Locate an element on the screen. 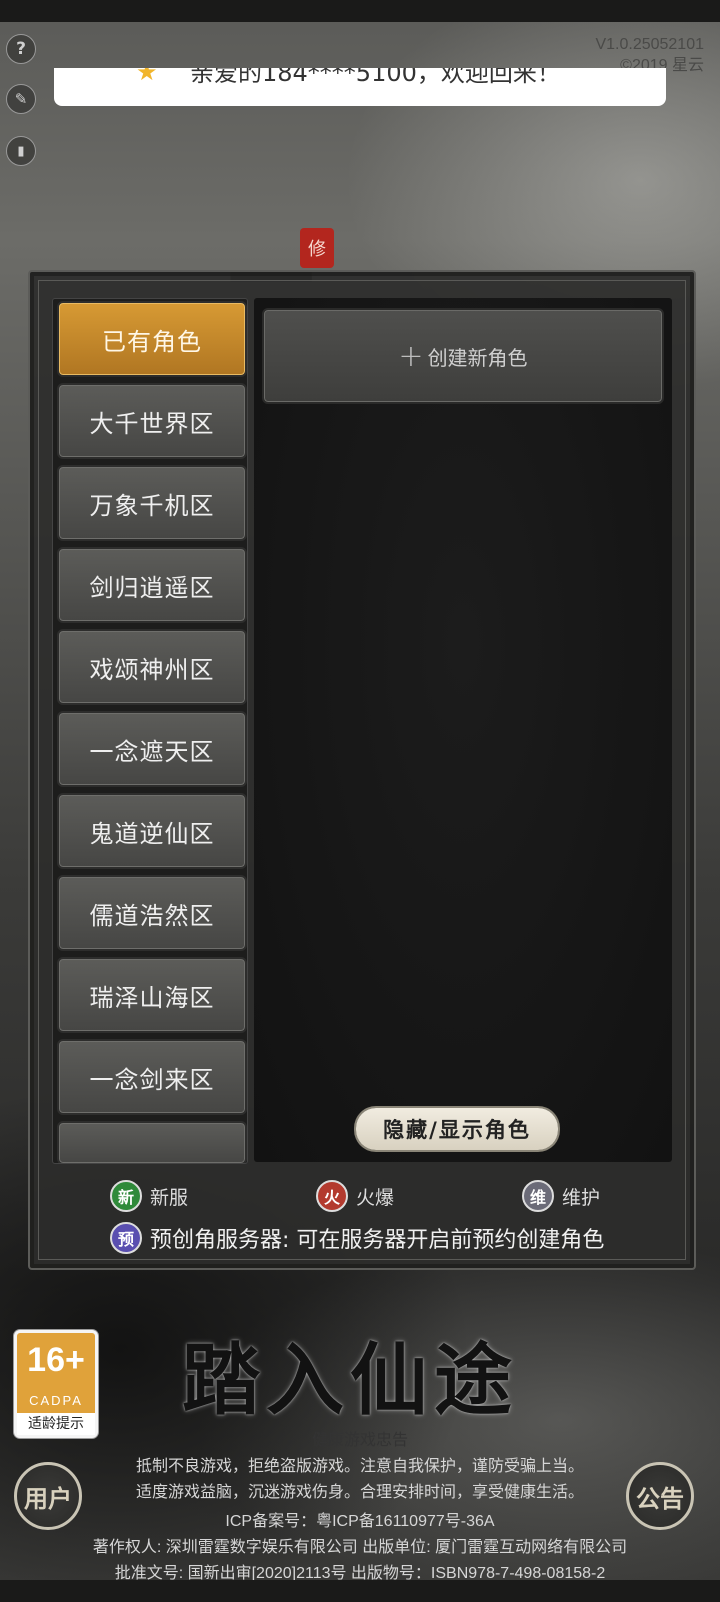 The image size is (720, 1602). server-tab: 瑞泽山海区 is located at coordinates (152, 995).